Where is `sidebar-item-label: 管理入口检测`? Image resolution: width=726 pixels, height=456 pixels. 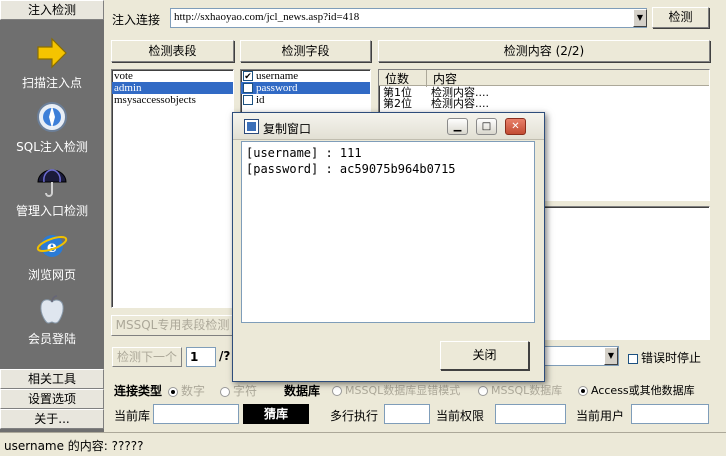 sidebar-item-label: 管理入口检测 is located at coordinates (51, 211).